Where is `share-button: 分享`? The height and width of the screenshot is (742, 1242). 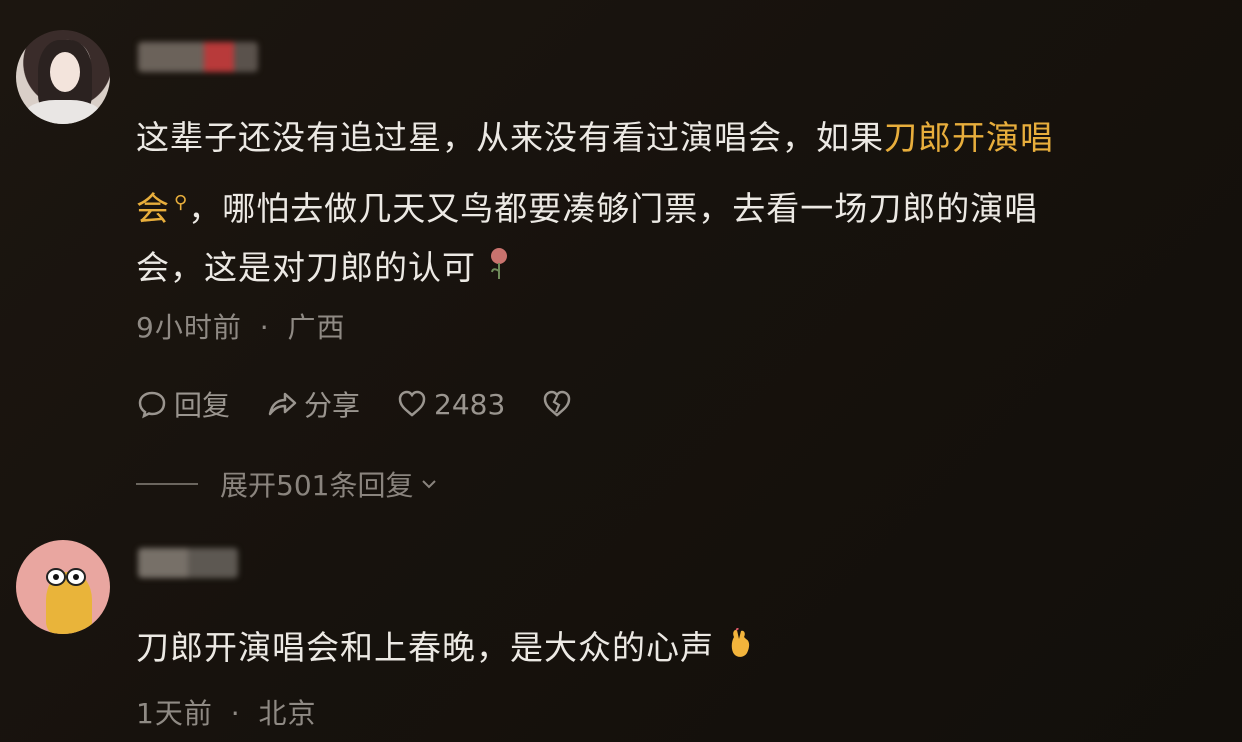 share-button: 分享 is located at coordinates (313, 404).